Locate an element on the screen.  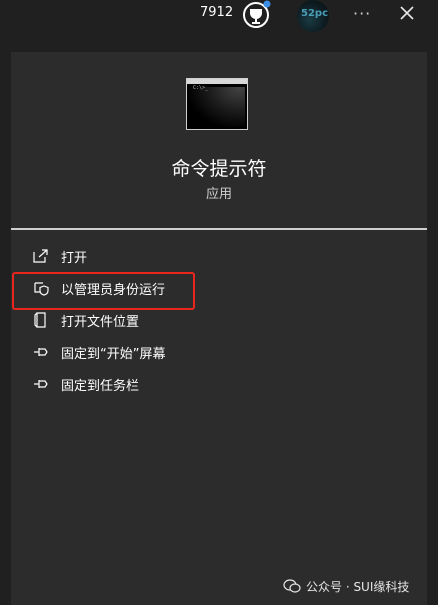
open-window-icon is located at coordinates (41, 256).